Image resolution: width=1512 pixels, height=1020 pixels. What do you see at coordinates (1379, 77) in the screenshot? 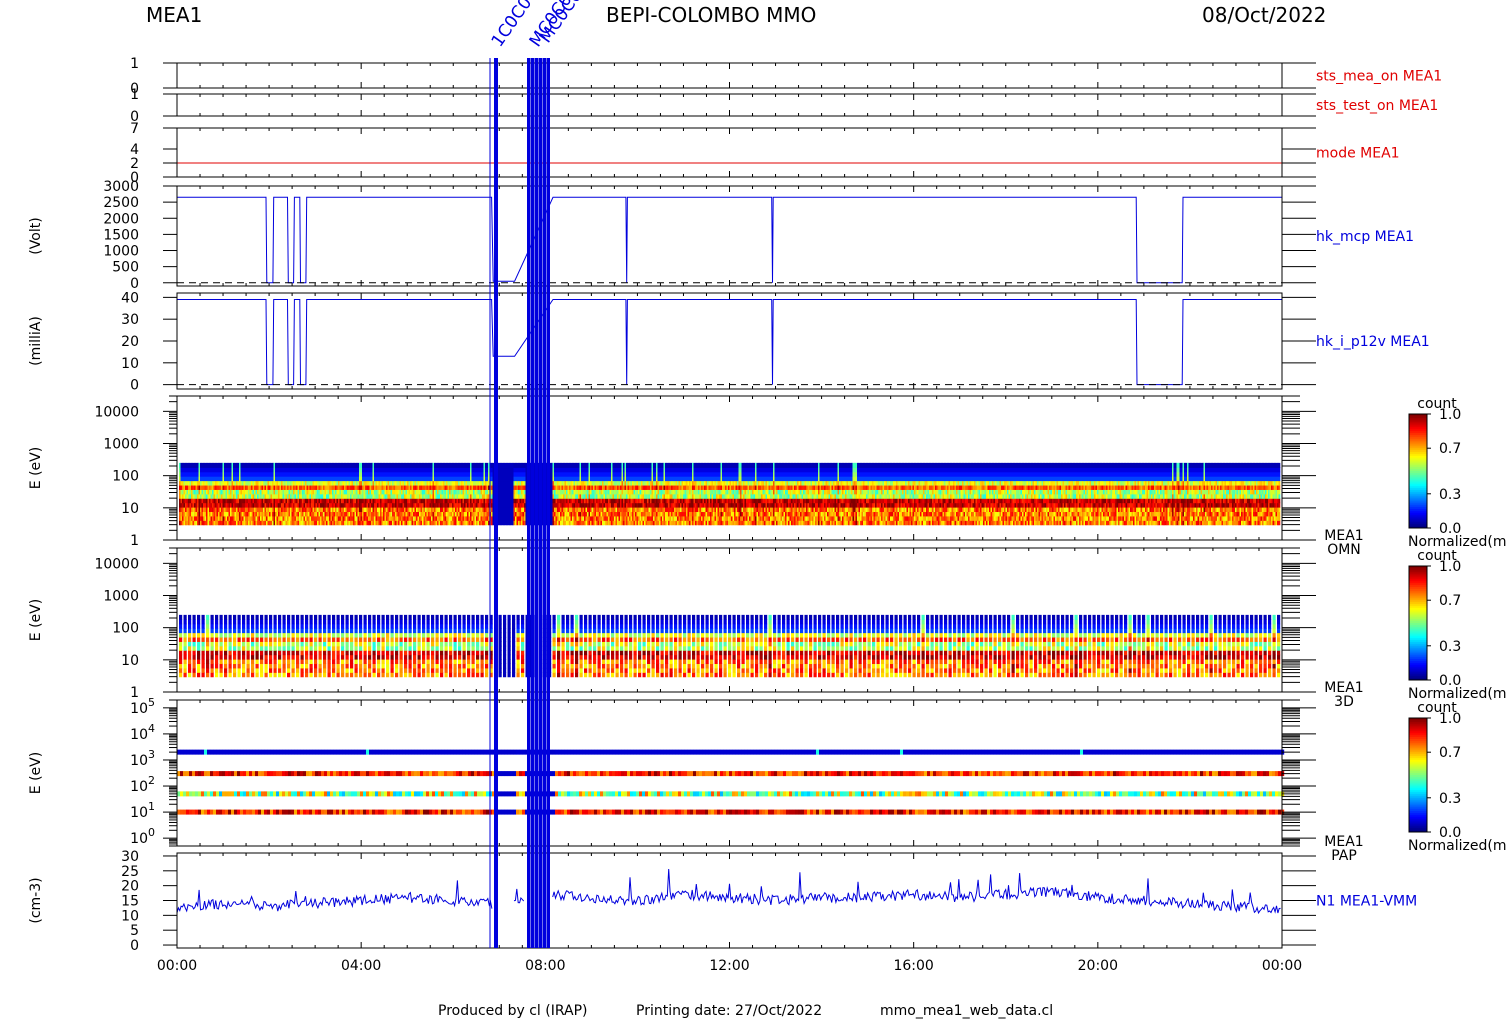
I see `panel-label: sts_mea_on MEA1` at bounding box center [1379, 77].